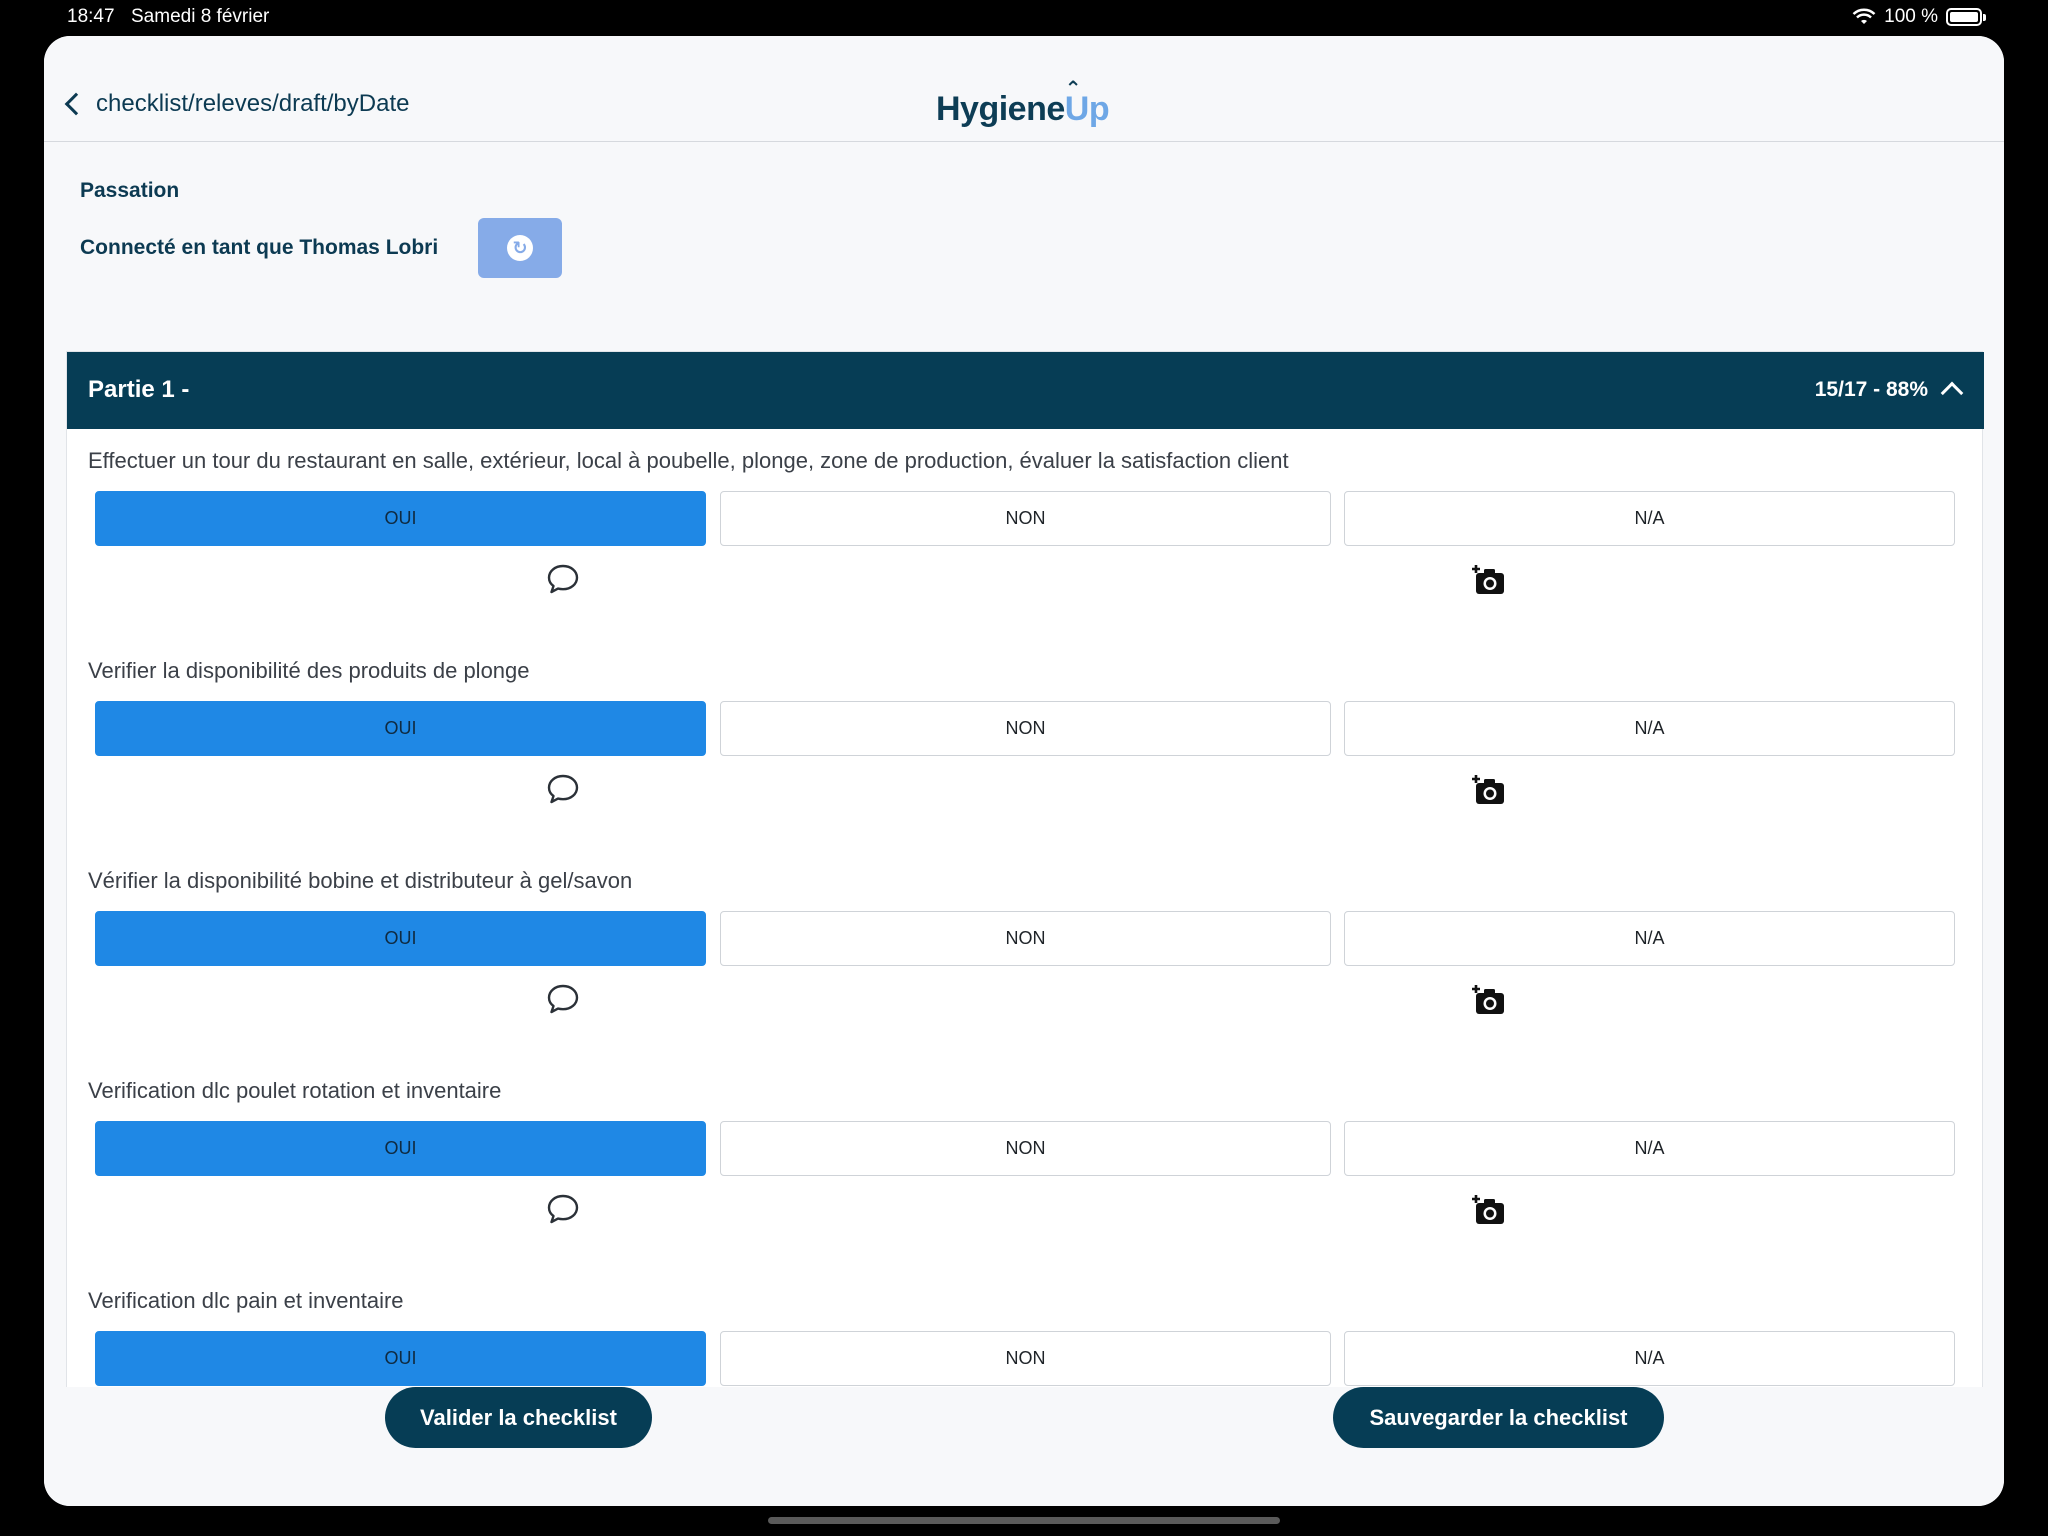  What do you see at coordinates (259, 247) in the screenshot?
I see `connected-user: Connecté en tant que Thomas Lobri` at bounding box center [259, 247].